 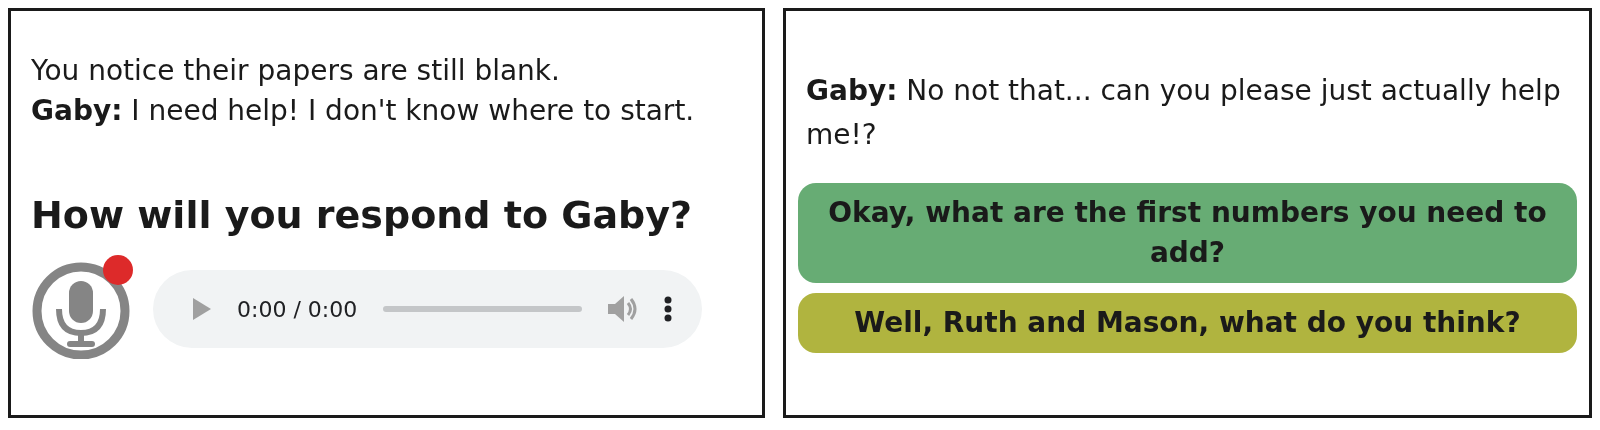 What do you see at coordinates (296, 71) in the screenshot?
I see `narration-text: You notice their papers are still blank.` at bounding box center [296, 71].